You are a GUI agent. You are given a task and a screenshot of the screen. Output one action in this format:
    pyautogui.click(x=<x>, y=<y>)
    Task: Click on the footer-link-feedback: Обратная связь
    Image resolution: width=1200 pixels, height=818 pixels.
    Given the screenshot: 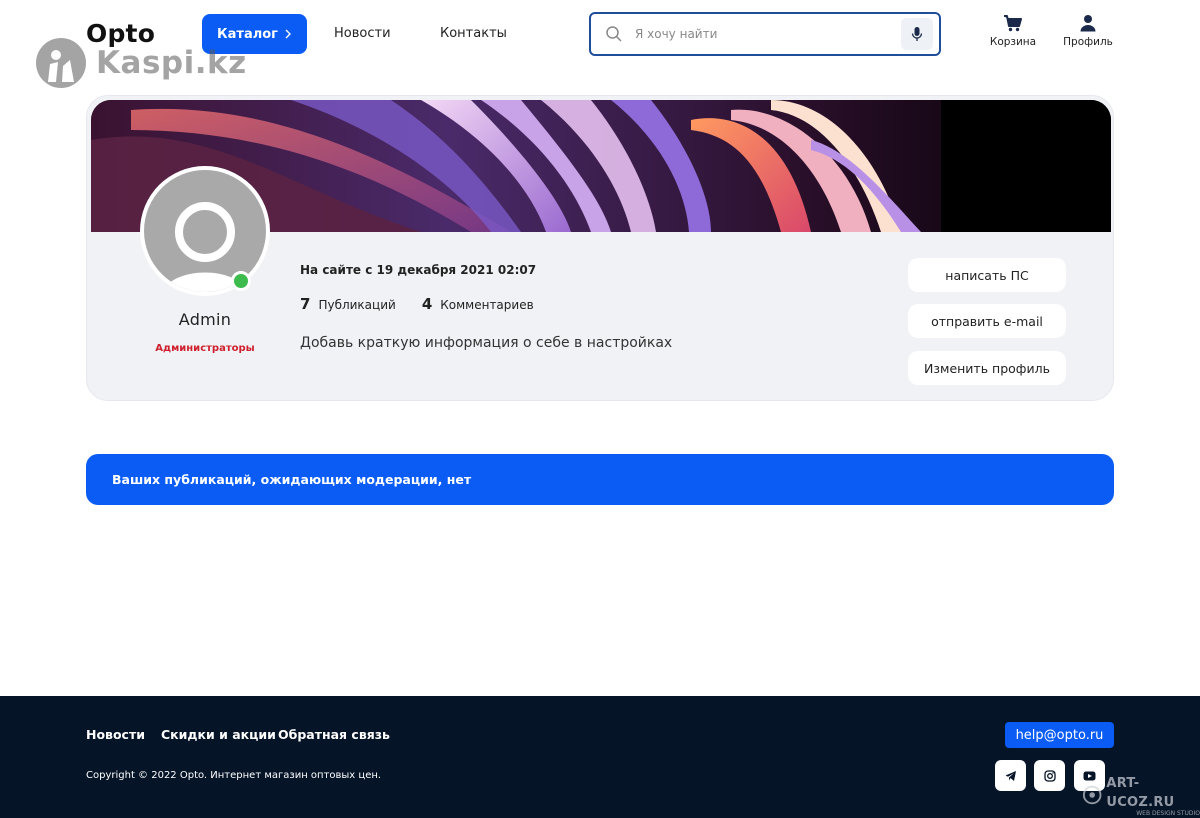 What is the action you would take?
    pyautogui.click(x=334, y=734)
    